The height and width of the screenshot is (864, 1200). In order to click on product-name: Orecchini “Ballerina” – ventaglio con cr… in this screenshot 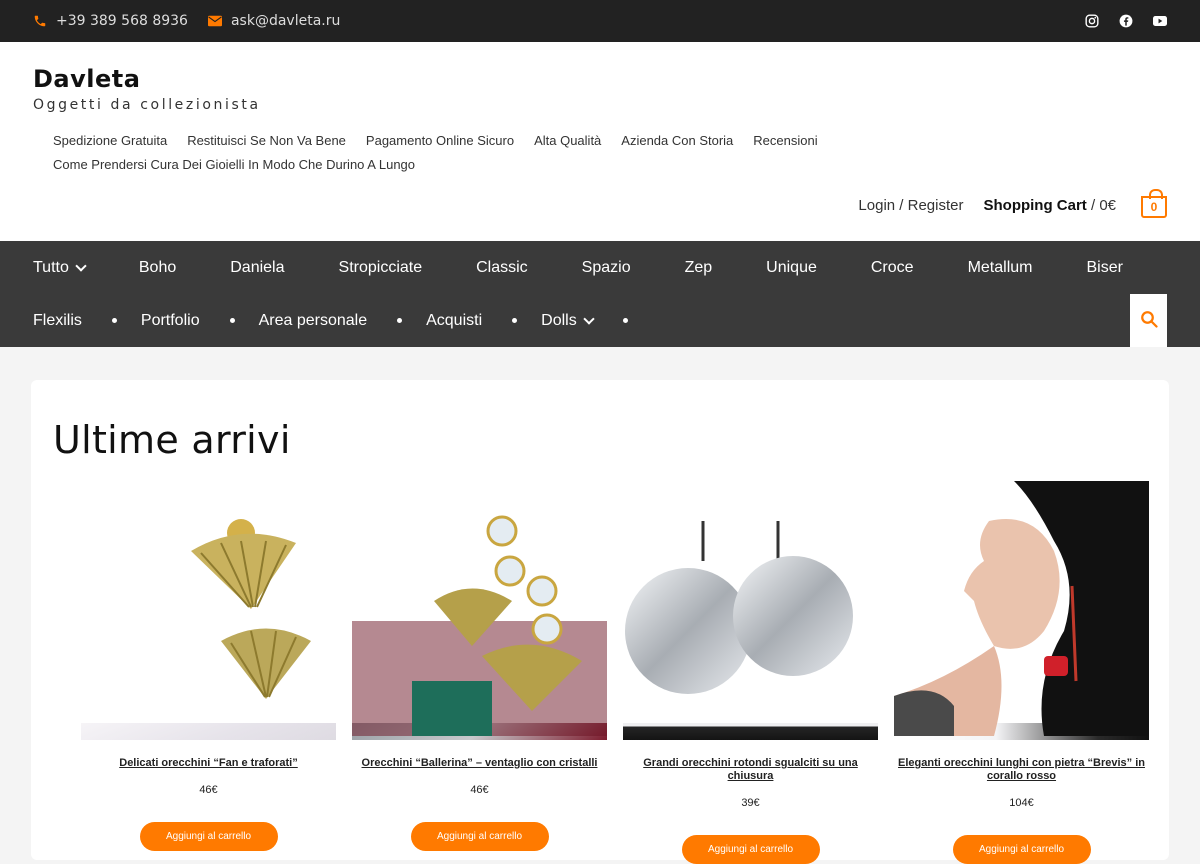, I will do `click(479, 763)`.